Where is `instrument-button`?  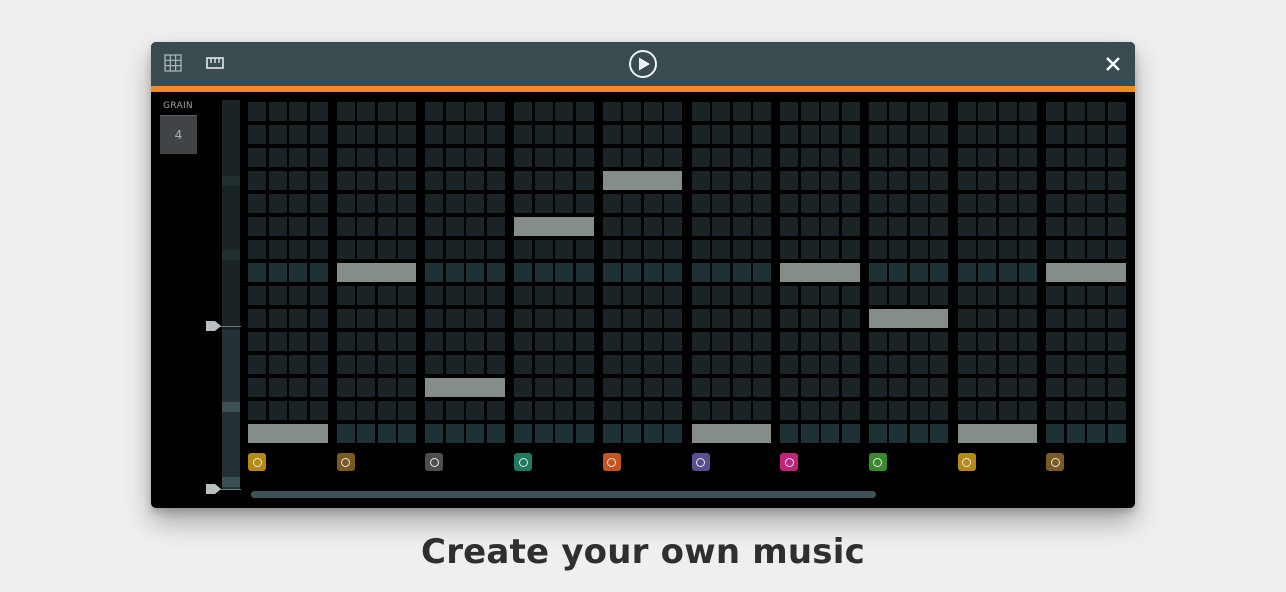 instrument-button is located at coordinates (1055, 462).